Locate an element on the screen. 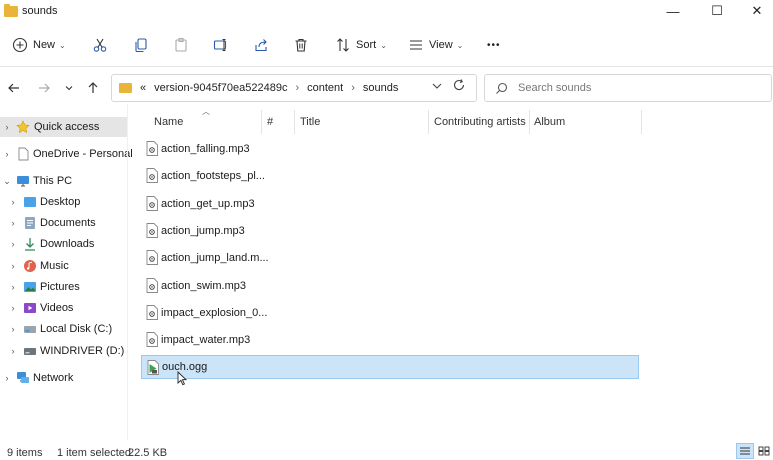 This screenshot has width=773, height=460. file-row-selected: ouch.ogg is located at coordinates (390, 367).